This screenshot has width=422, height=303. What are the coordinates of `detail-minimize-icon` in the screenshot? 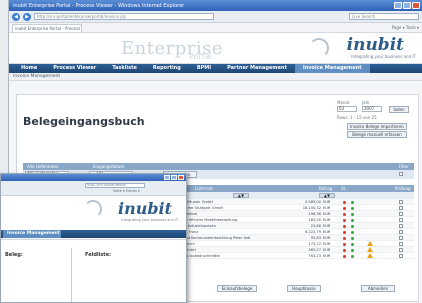 It's located at (167, 177).